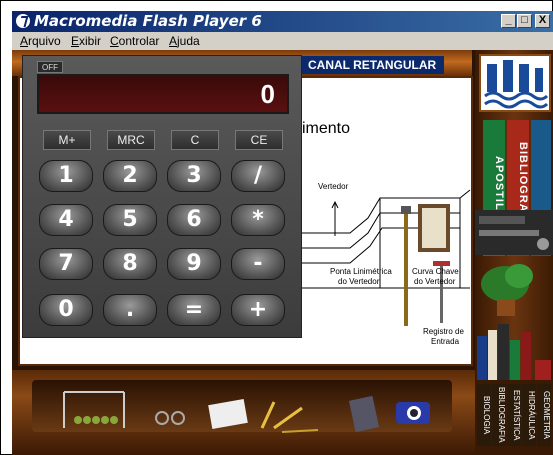 This screenshot has height=455, width=553. What do you see at coordinates (484, 415) in the screenshot?
I see `book-small-1: BIOLOGIA` at bounding box center [484, 415].